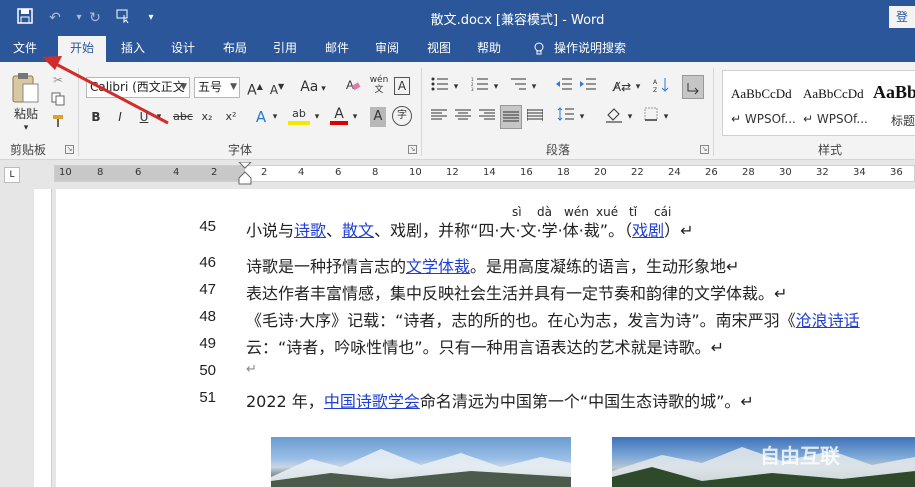 The image size is (915, 487). What do you see at coordinates (310, 230) in the screenshot?
I see `link-poetry: 诗歌` at bounding box center [310, 230].